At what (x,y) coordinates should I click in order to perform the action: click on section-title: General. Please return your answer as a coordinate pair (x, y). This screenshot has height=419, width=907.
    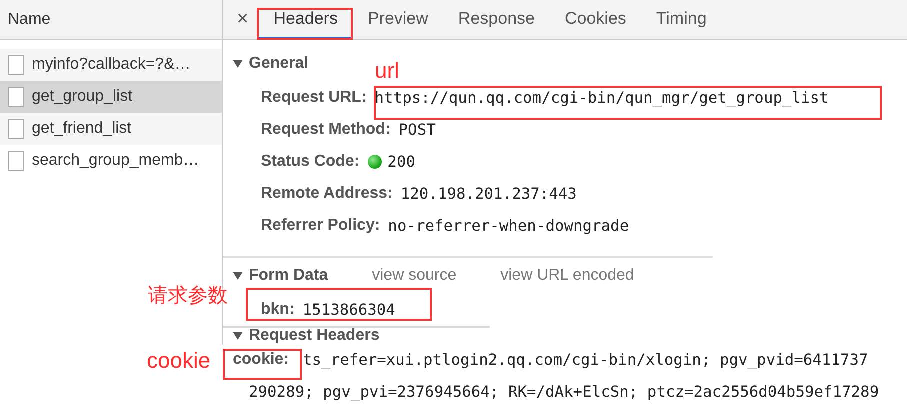
    Looking at the image, I should click on (279, 64).